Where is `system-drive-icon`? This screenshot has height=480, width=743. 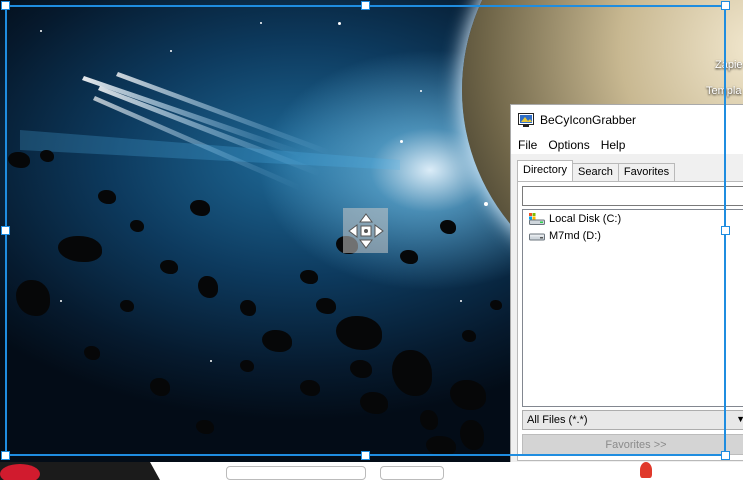 system-drive-icon is located at coordinates (537, 218).